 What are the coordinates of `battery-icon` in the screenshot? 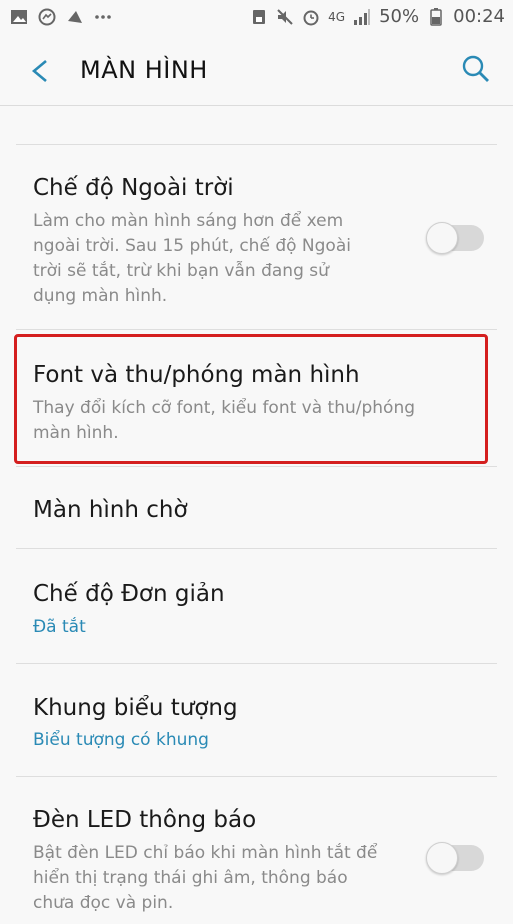 It's located at (436, 16).